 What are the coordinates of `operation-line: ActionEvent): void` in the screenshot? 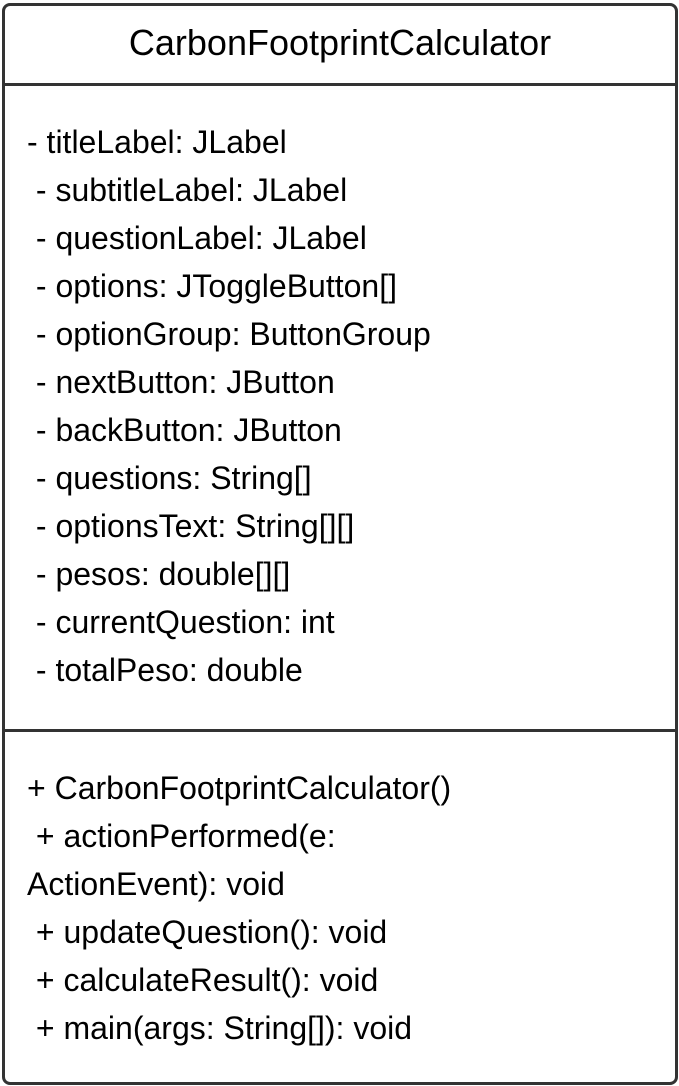 It's located at (156, 884).